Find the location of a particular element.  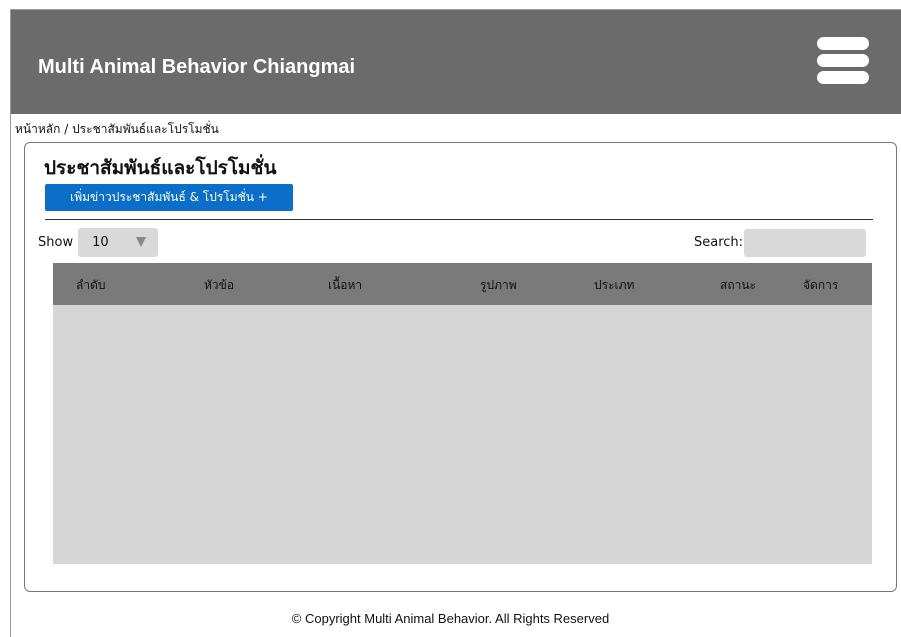

search-box: Search: is located at coordinates (780, 242).